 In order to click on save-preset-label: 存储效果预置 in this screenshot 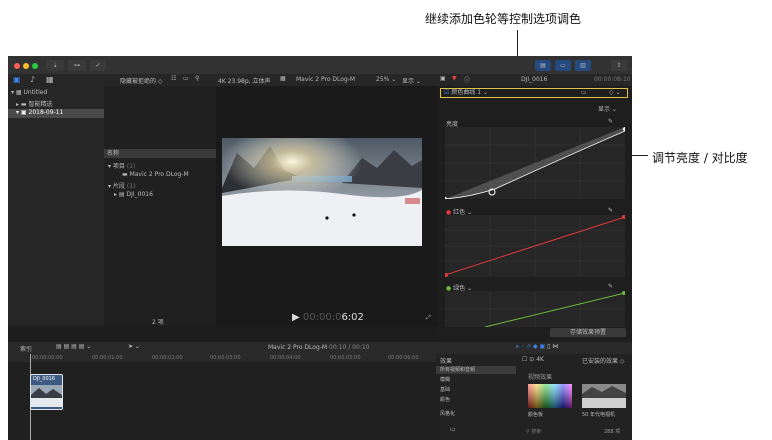, I will do `click(587, 332)`.